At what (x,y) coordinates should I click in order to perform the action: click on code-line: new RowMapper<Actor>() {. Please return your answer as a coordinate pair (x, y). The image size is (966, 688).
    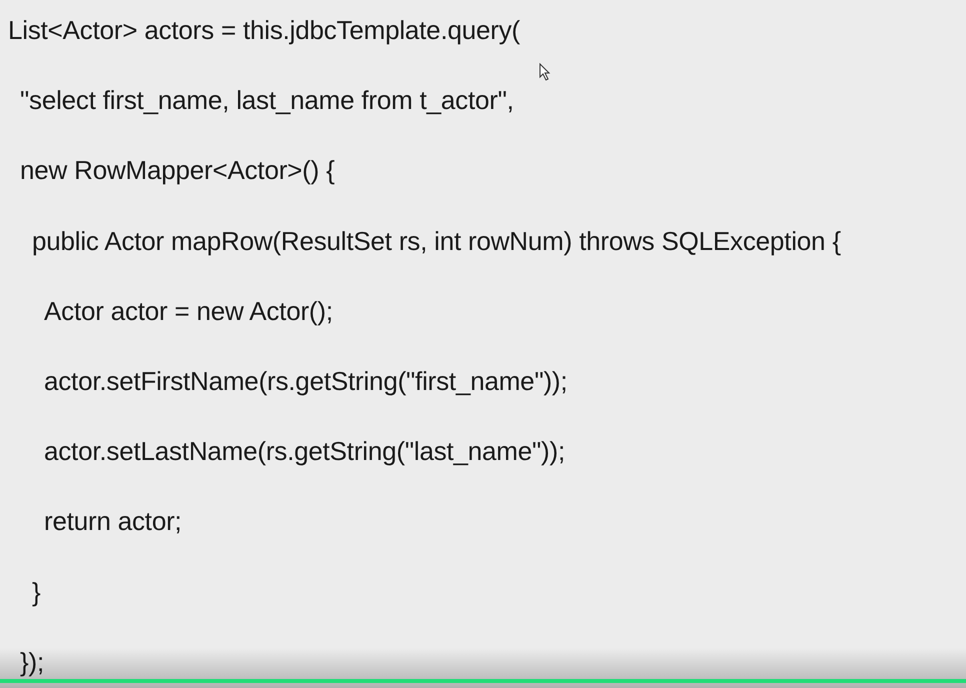
    Looking at the image, I should click on (177, 171).